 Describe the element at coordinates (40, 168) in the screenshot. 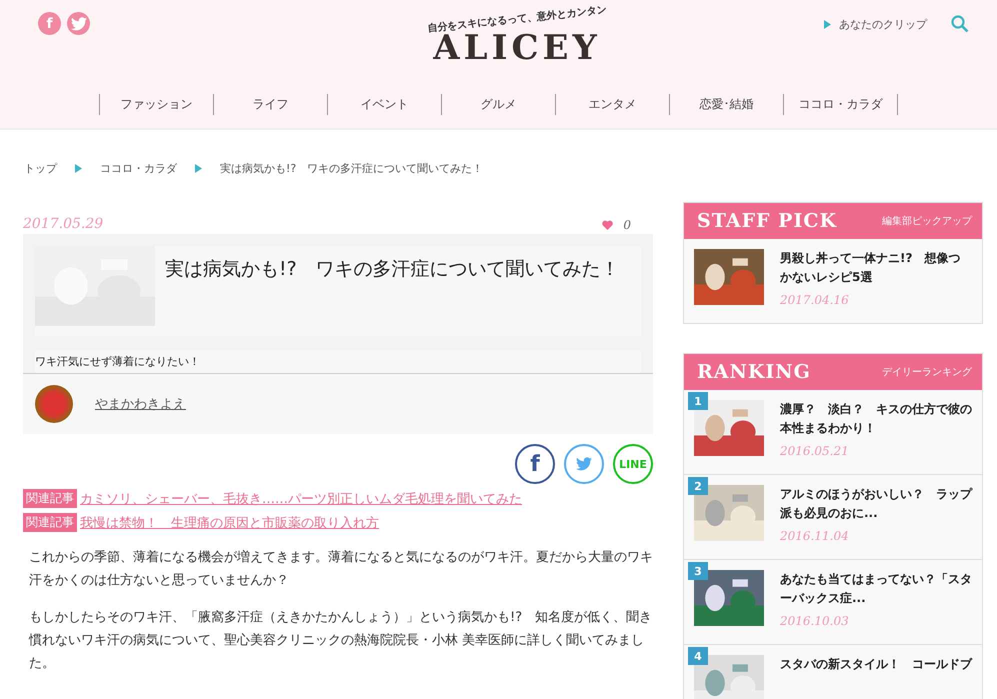

I see `breadcrumb-item: トップ` at that location.